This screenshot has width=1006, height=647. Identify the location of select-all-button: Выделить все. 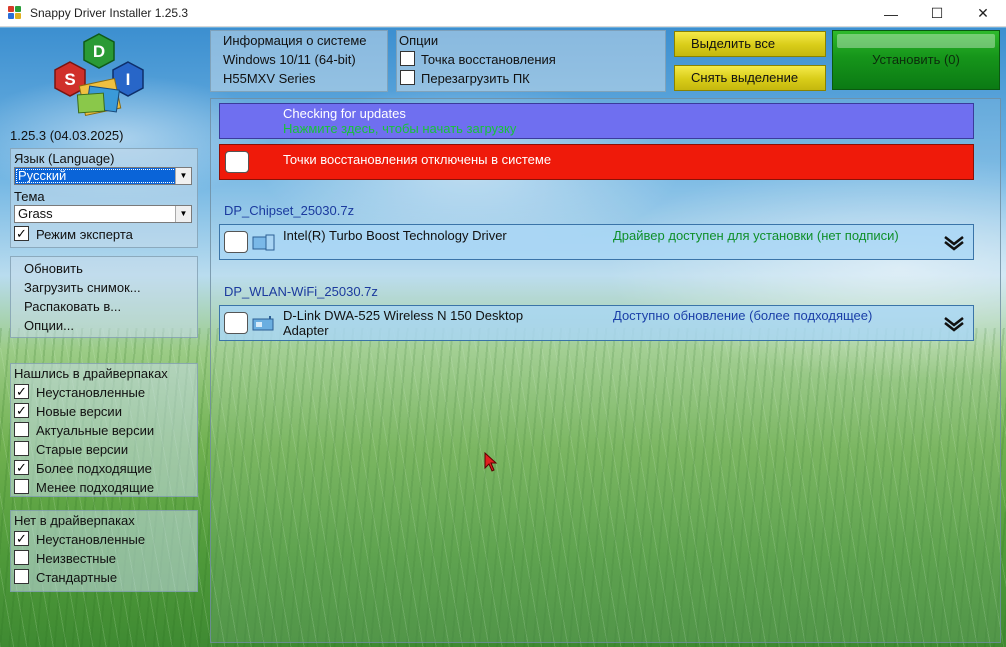
(750, 44).